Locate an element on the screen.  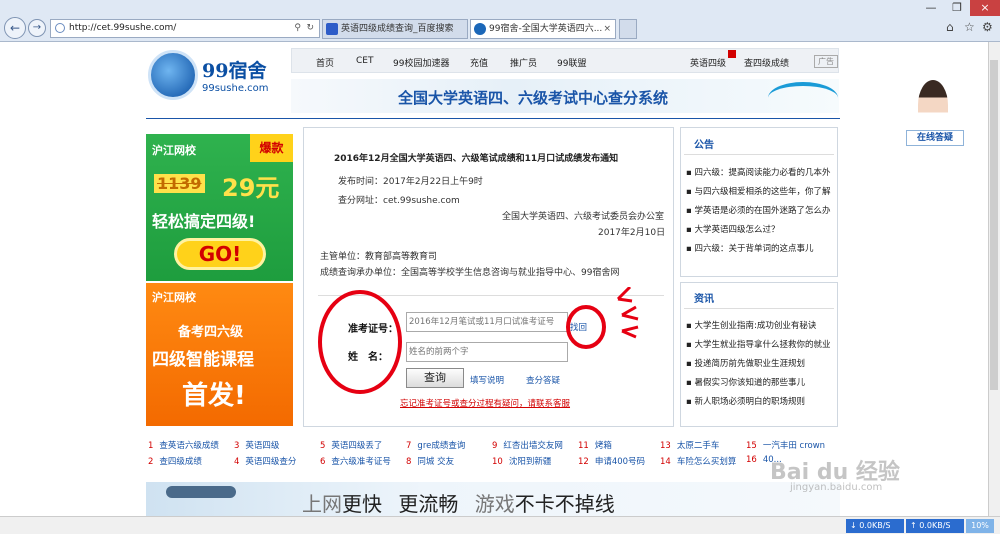
minimize-button: — is located at coordinates (931, 8).